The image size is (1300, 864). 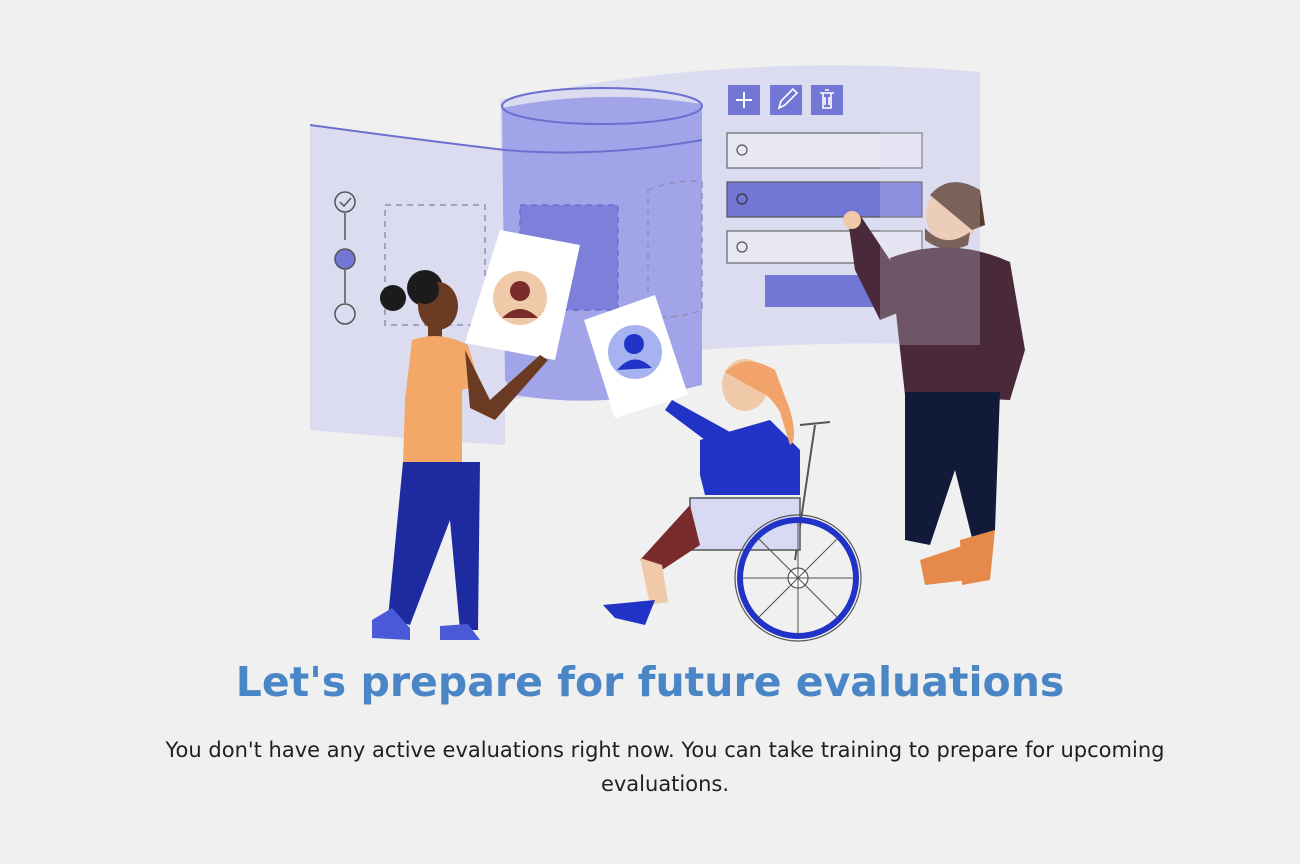 What do you see at coordinates (345, 259) in the screenshot?
I see `step-current-icon` at bounding box center [345, 259].